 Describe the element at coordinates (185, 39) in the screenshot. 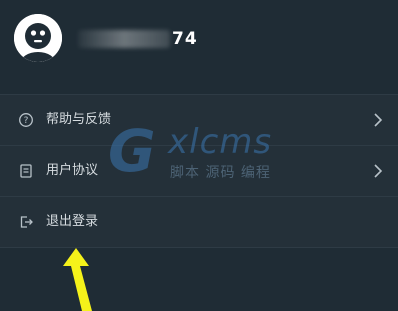

I see `username-suffix: 74` at that location.